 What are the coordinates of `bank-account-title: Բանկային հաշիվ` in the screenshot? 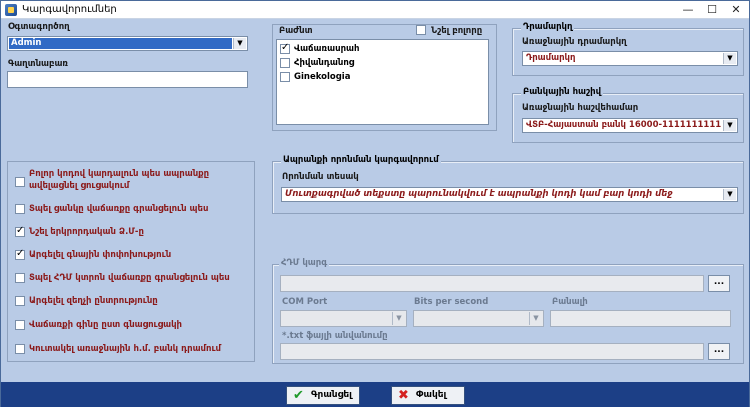 It's located at (562, 92).